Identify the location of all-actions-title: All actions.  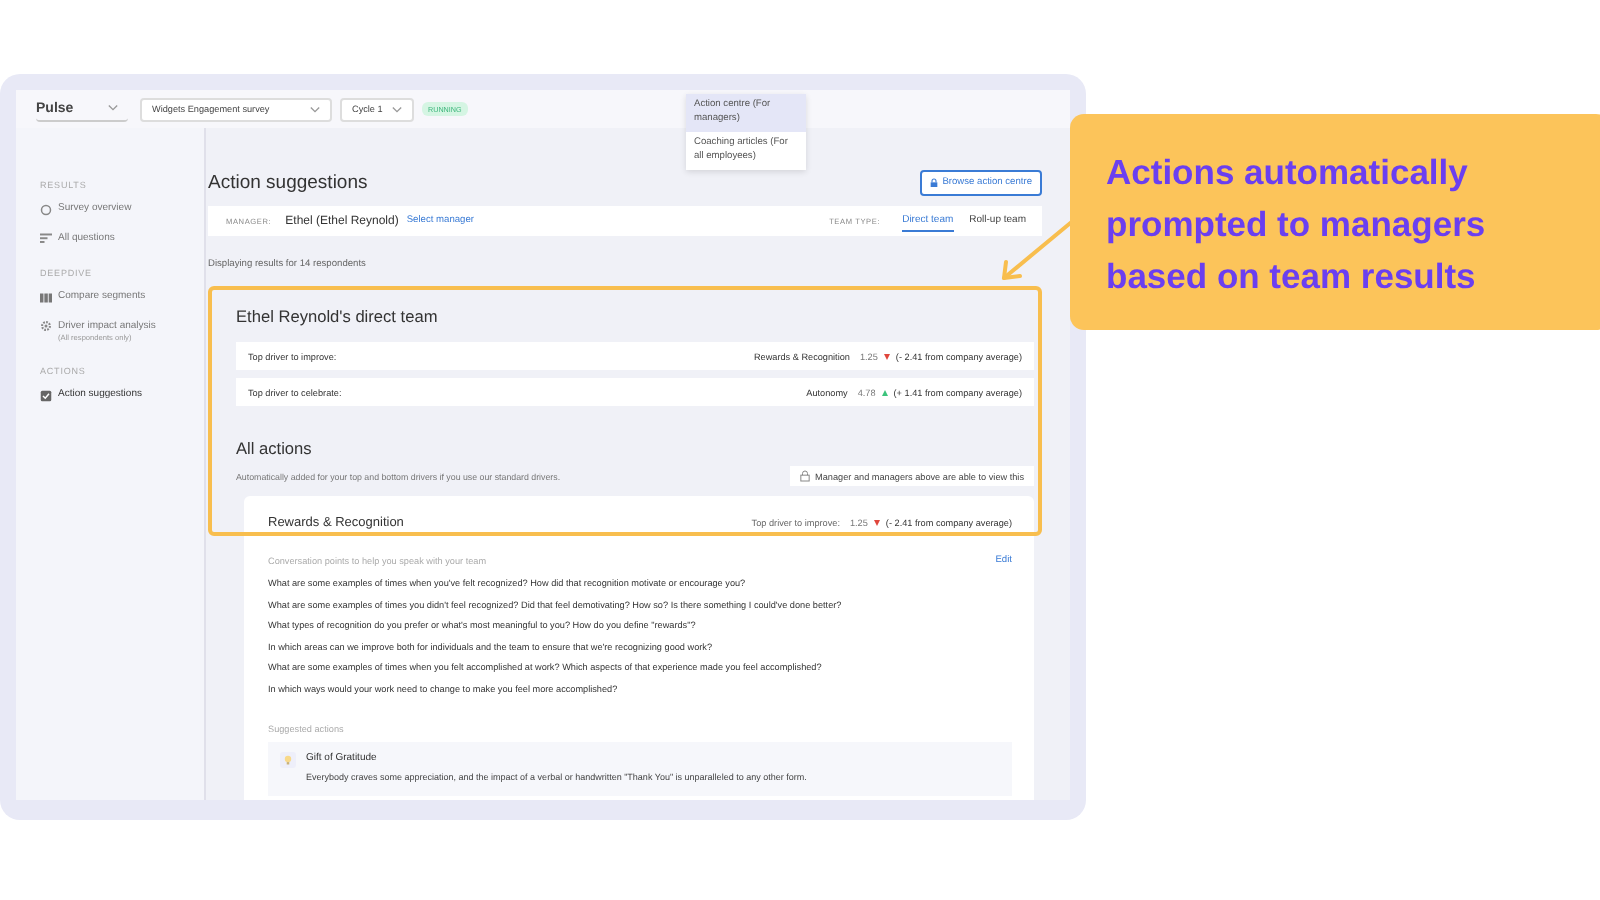
(275, 448).